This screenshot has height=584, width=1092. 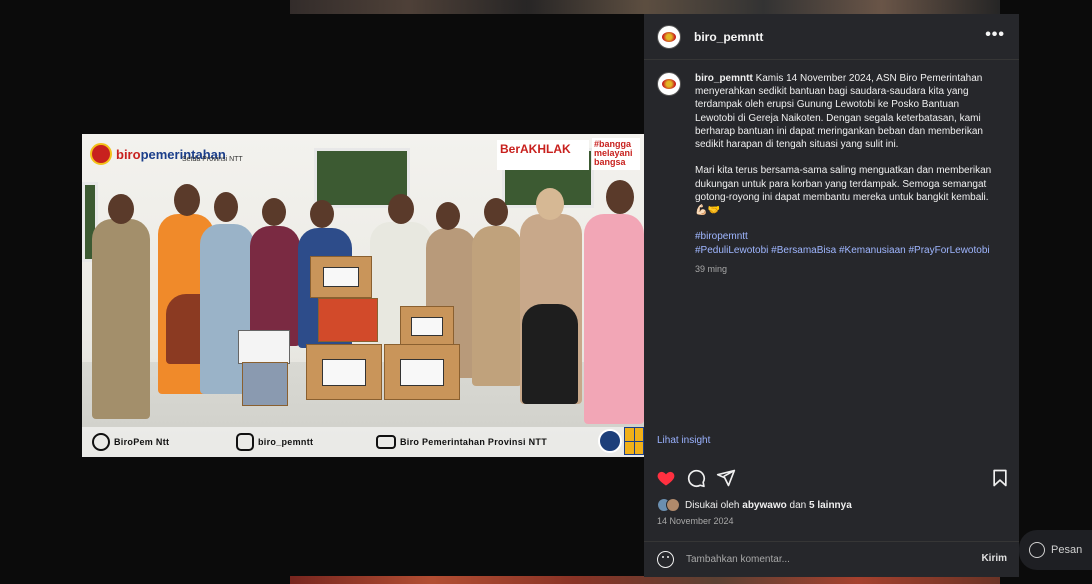 I want to click on likes-others: 5 lainnya, so click(x=830, y=505).